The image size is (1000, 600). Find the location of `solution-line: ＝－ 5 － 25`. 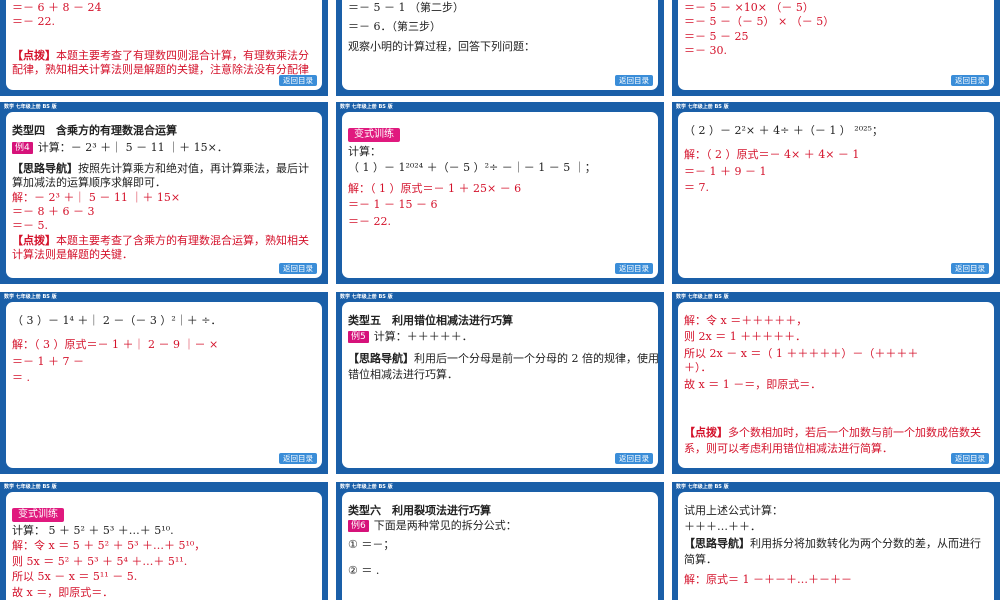

solution-line: ＝－ 5 － 25 is located at coordinates (716, 36).